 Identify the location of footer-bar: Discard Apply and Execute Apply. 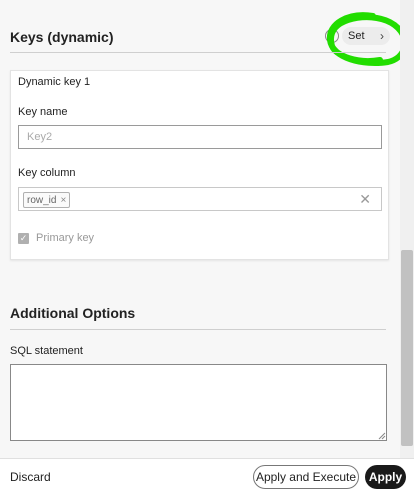
(207, 479).